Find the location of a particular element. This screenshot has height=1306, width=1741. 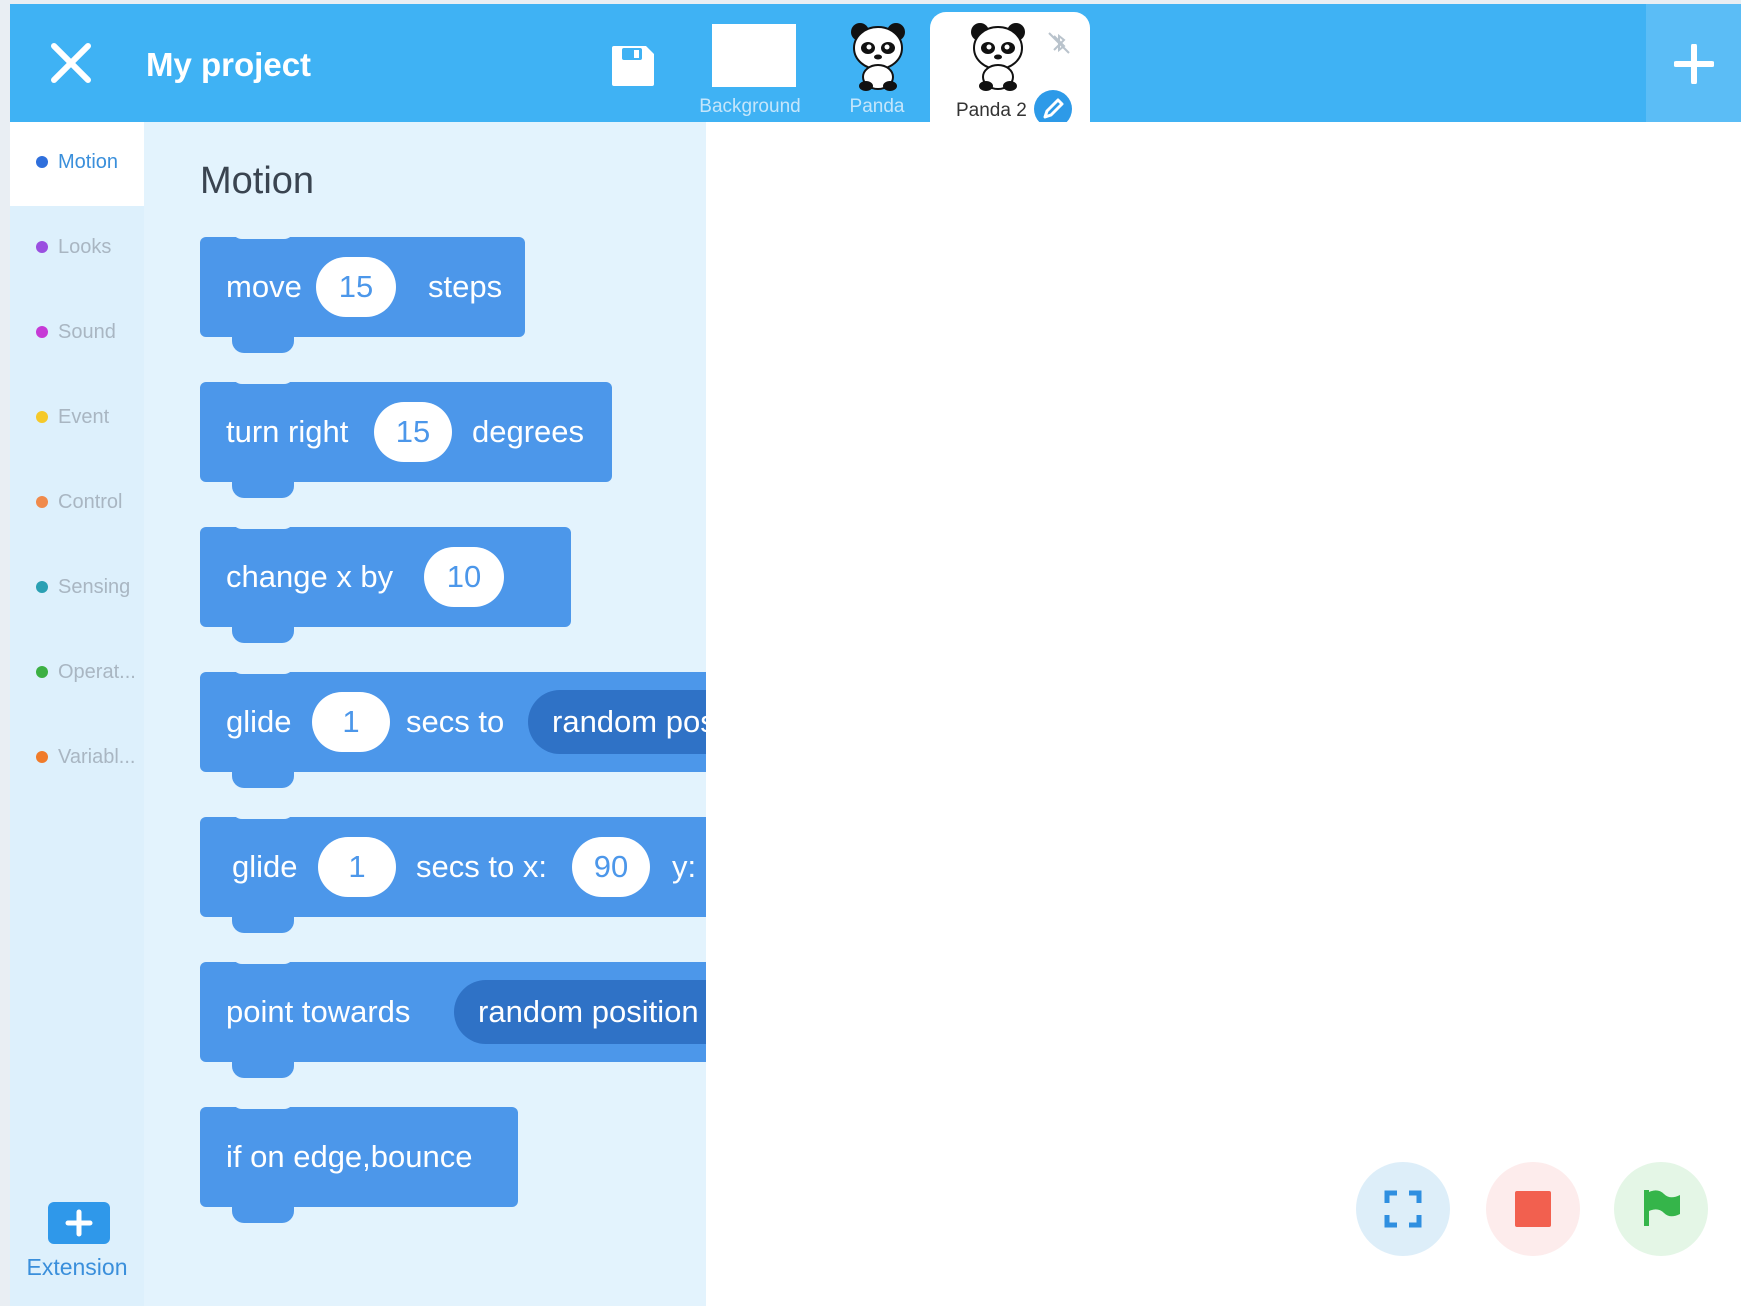

plus-icon is located at coordinates (1694, 64).